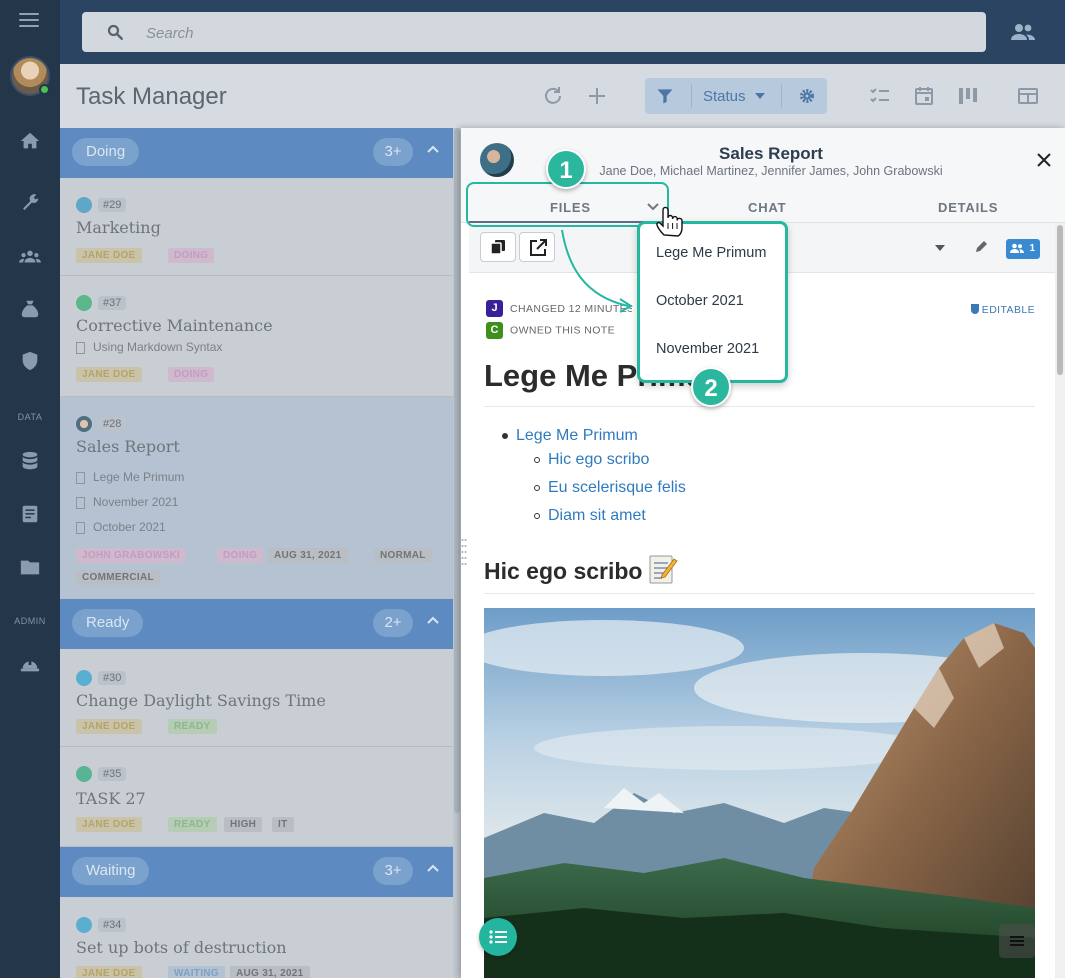 This screenshot has width=1065, height=978. Describe the element at coordinates (256, 872) in the screenshot. I see `group-header-waiting: Waiting 3+` at that location.